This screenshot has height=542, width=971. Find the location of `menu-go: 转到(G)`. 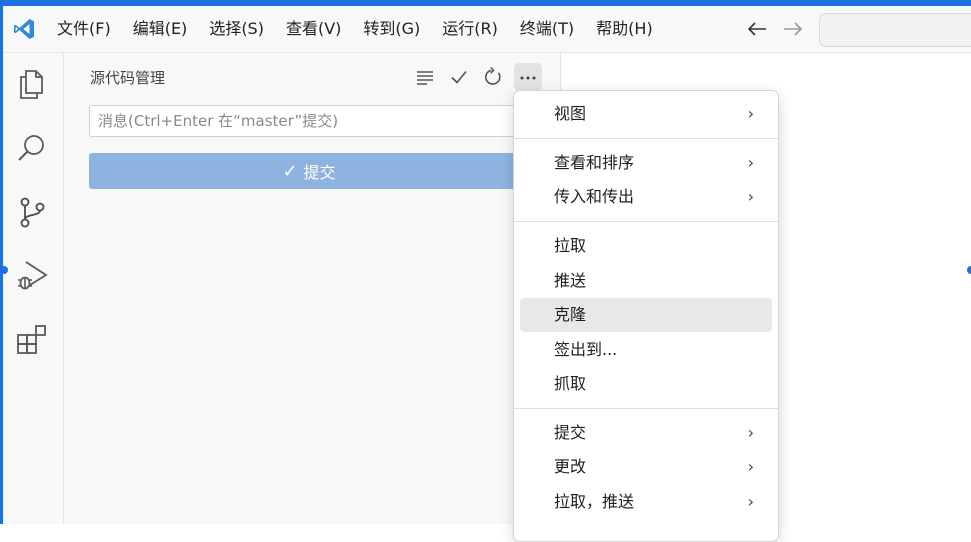

menu-go: 转到(G) is located at coordinates (391, 29).